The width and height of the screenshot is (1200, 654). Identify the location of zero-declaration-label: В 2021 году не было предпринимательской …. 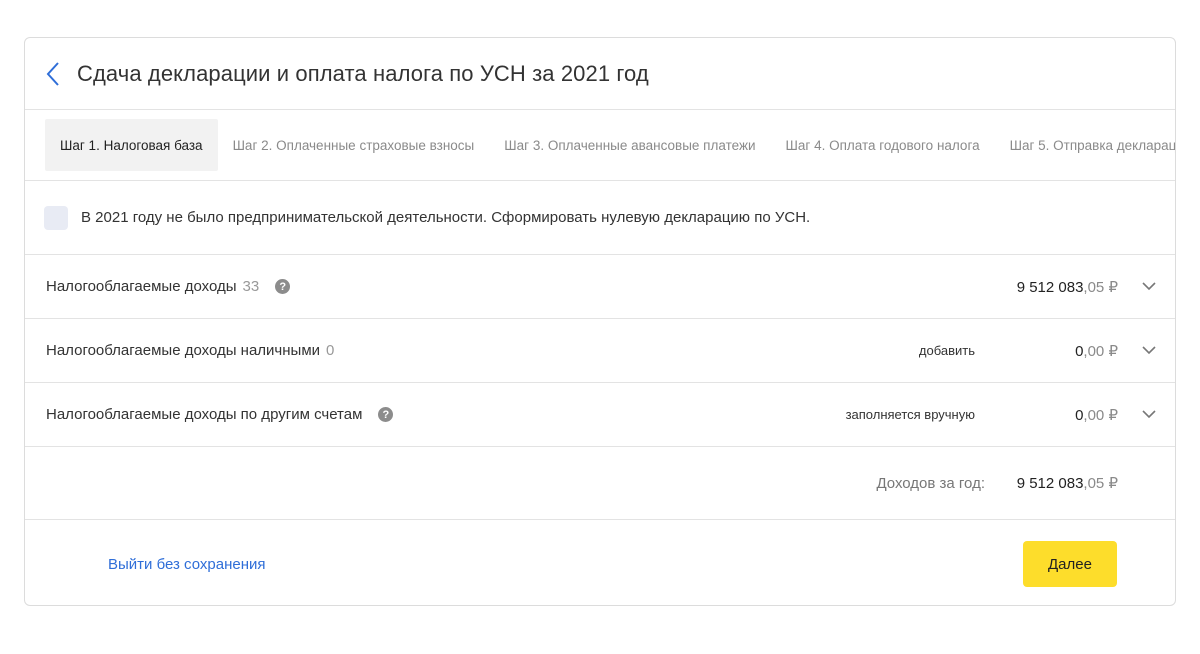
(446, 217).